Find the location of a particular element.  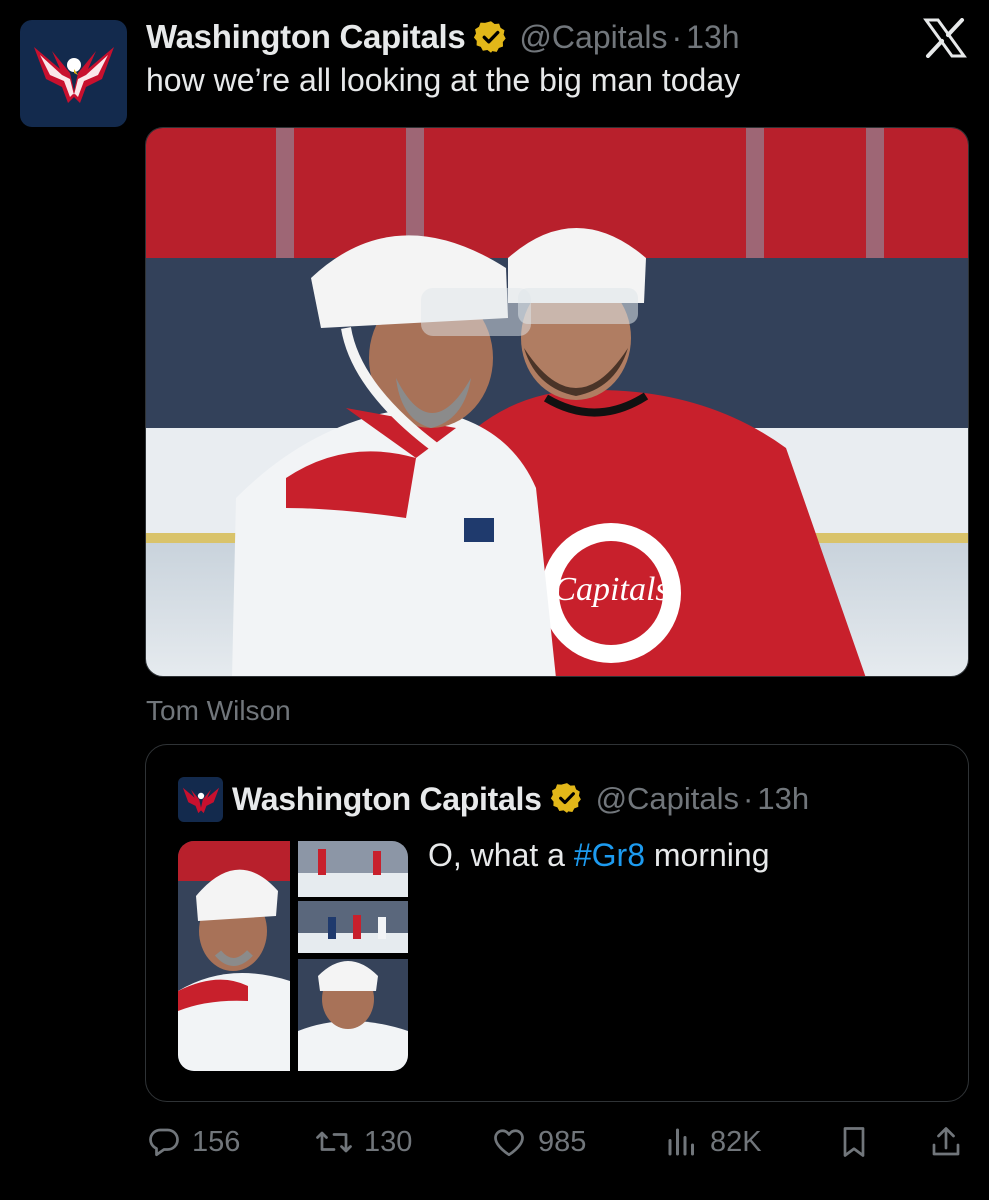

repost-icon is located at coordinates (334, 1142).